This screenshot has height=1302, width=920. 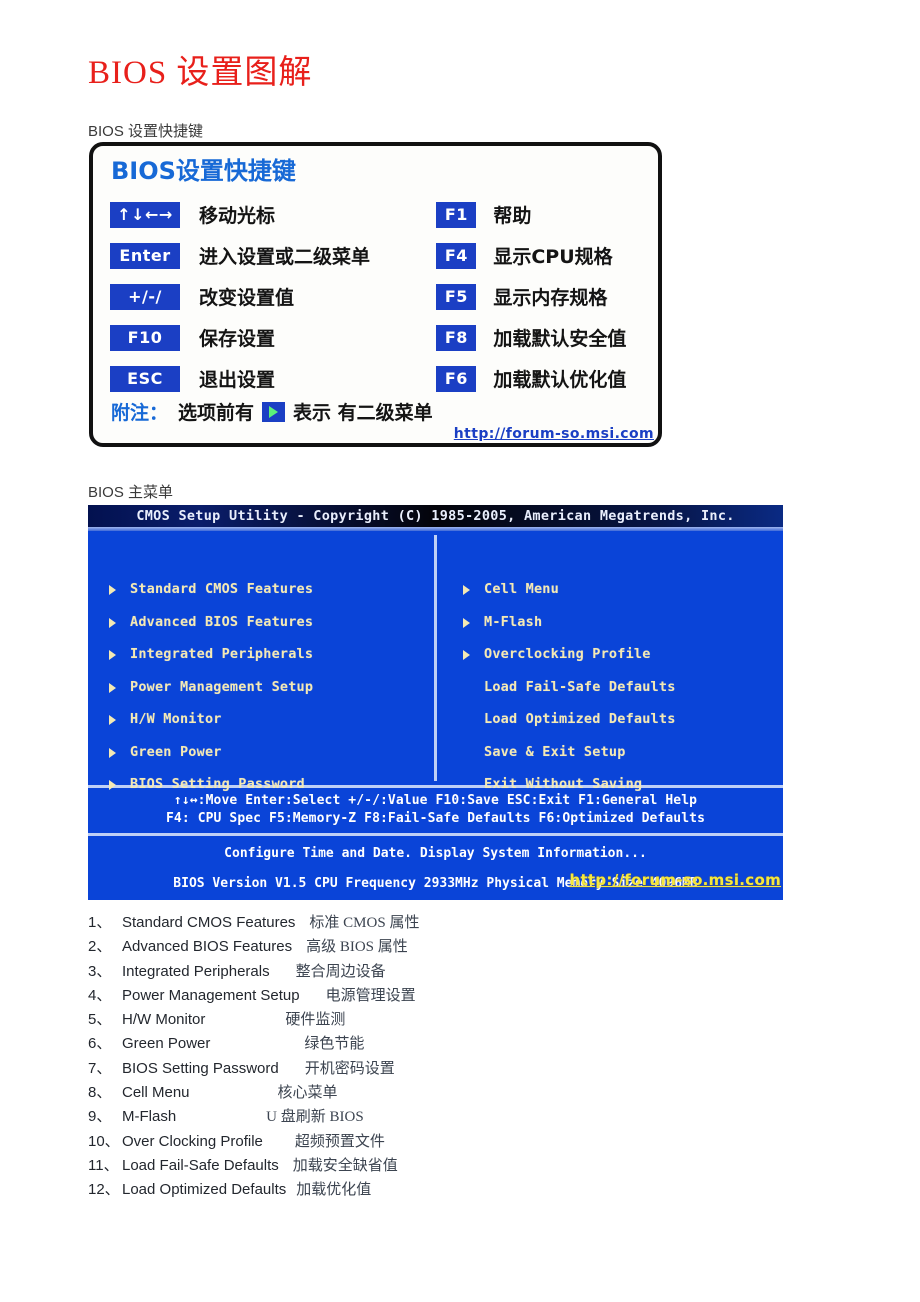 I want to click on list-item-english: Power Management Setup, so click(x=211, y=995).